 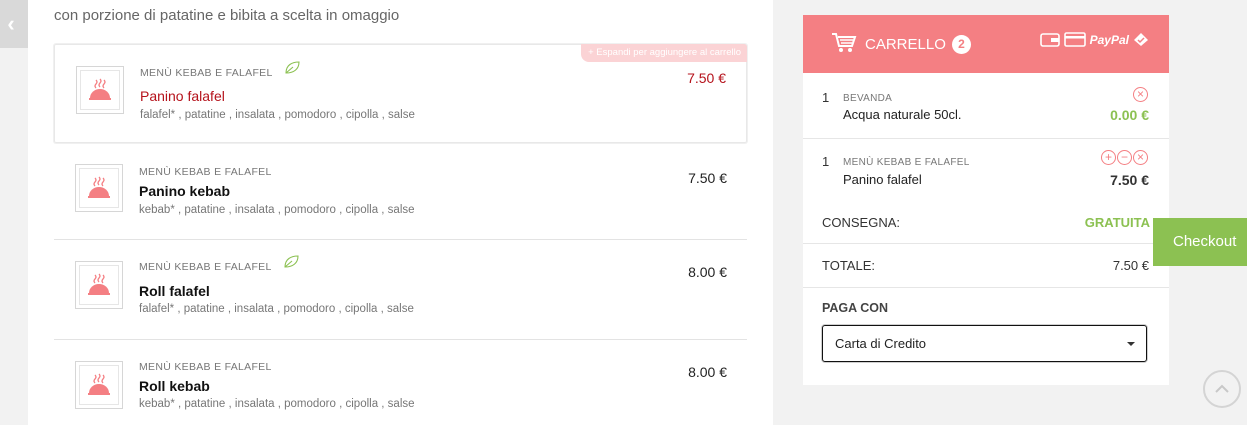 I want to click on line-category: BEVANDA, so click(x=868, y=98).